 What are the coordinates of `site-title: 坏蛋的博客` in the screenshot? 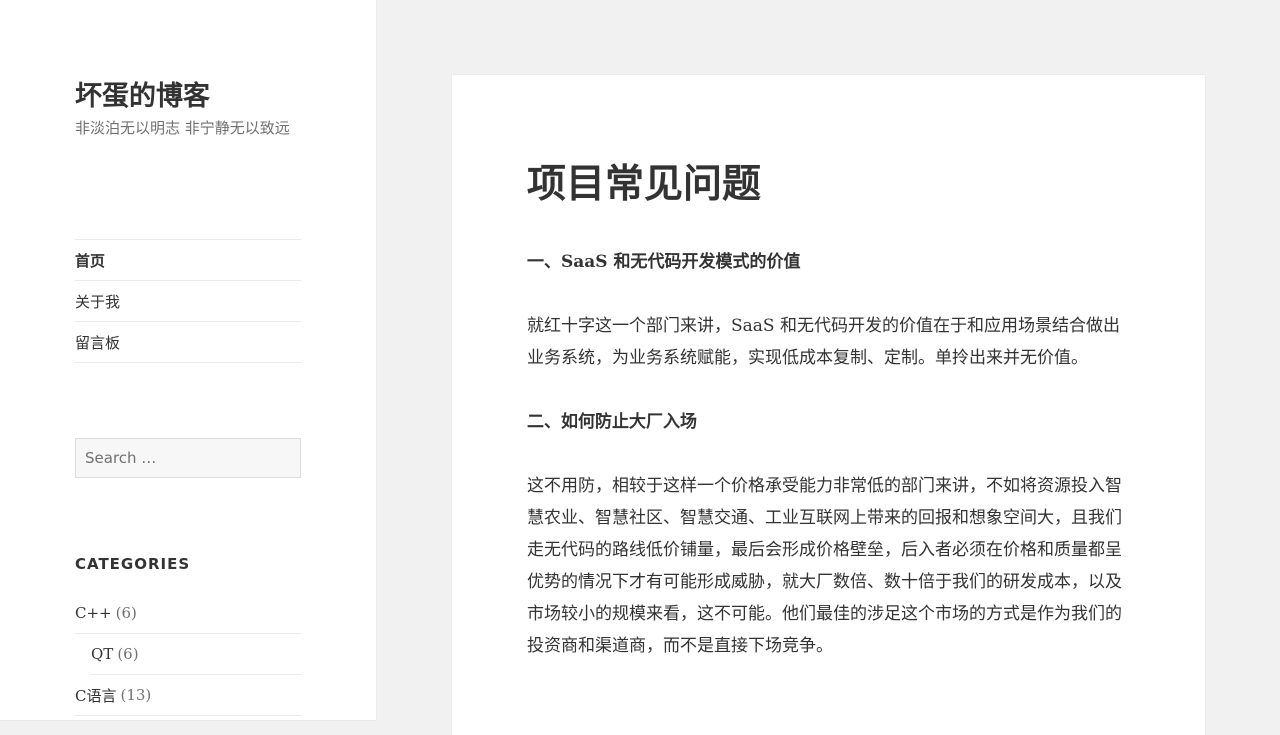 It's located at (142, 93).